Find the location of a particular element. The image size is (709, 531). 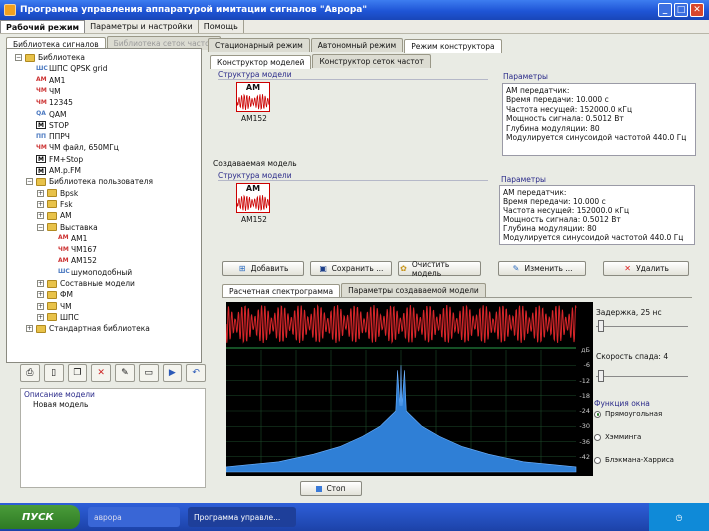

export-icon: ▶ is located at coordinates (172, 373).